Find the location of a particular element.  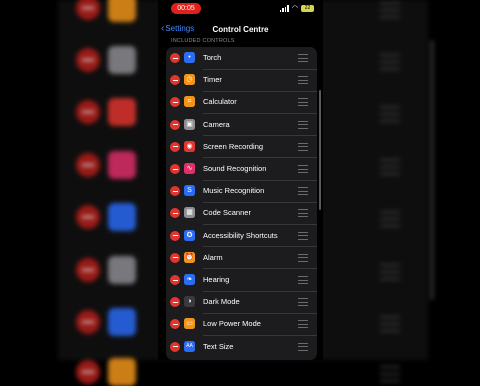

control-row: ✪ Accessibility Shortcuts is located at coordinates (241, 236).